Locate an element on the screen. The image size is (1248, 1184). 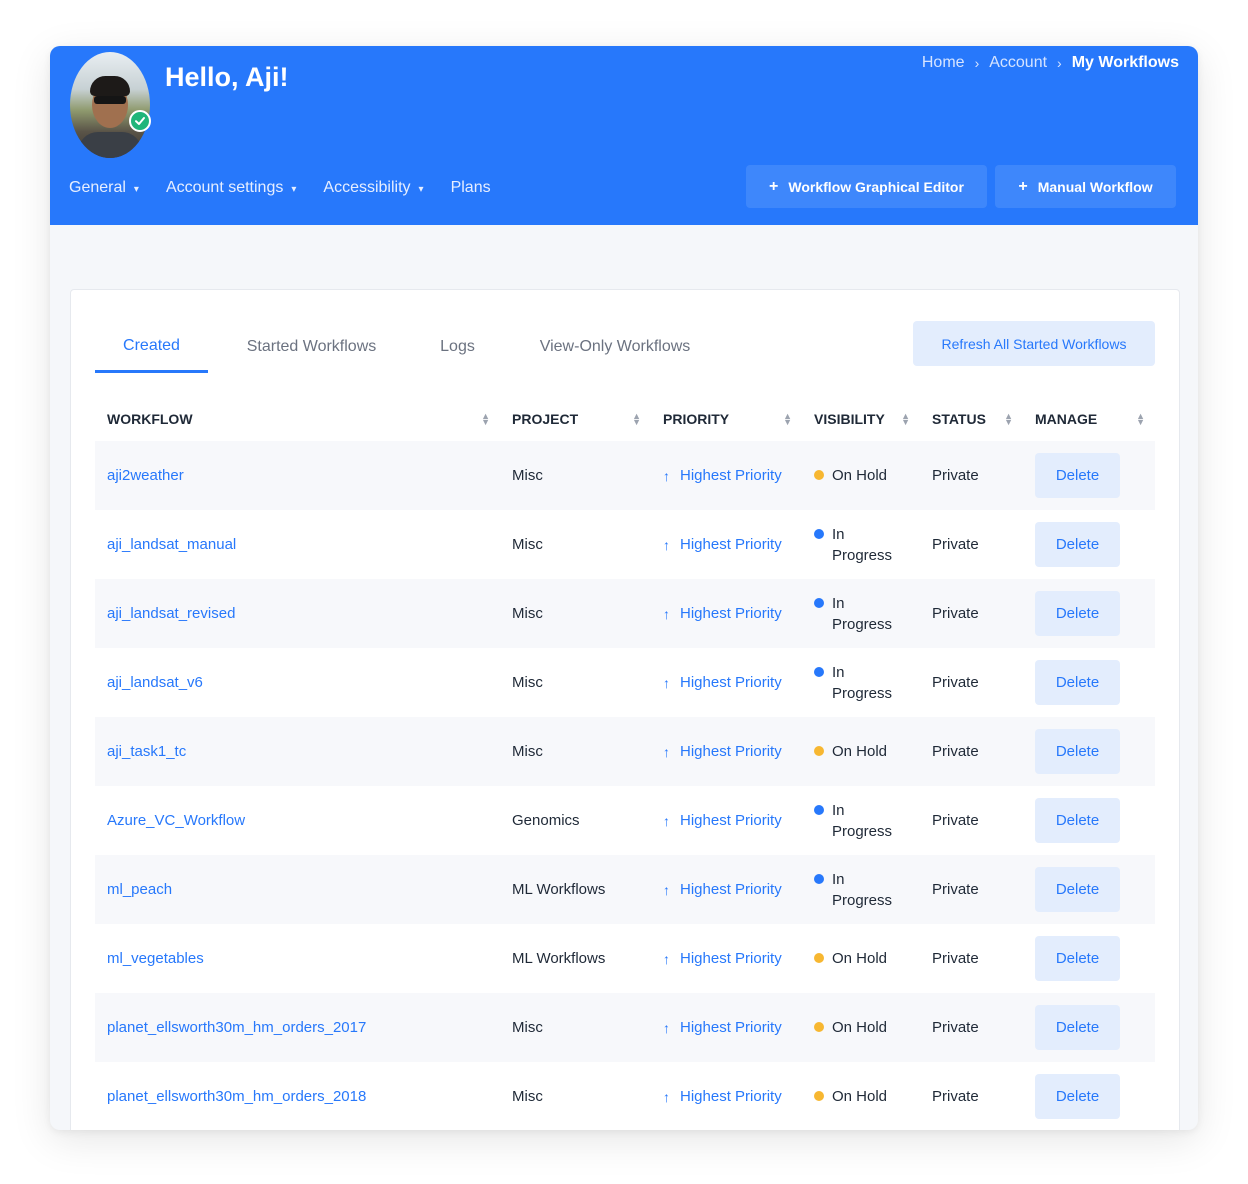
nav-label: Account settings is located at coordinates (224, 187).